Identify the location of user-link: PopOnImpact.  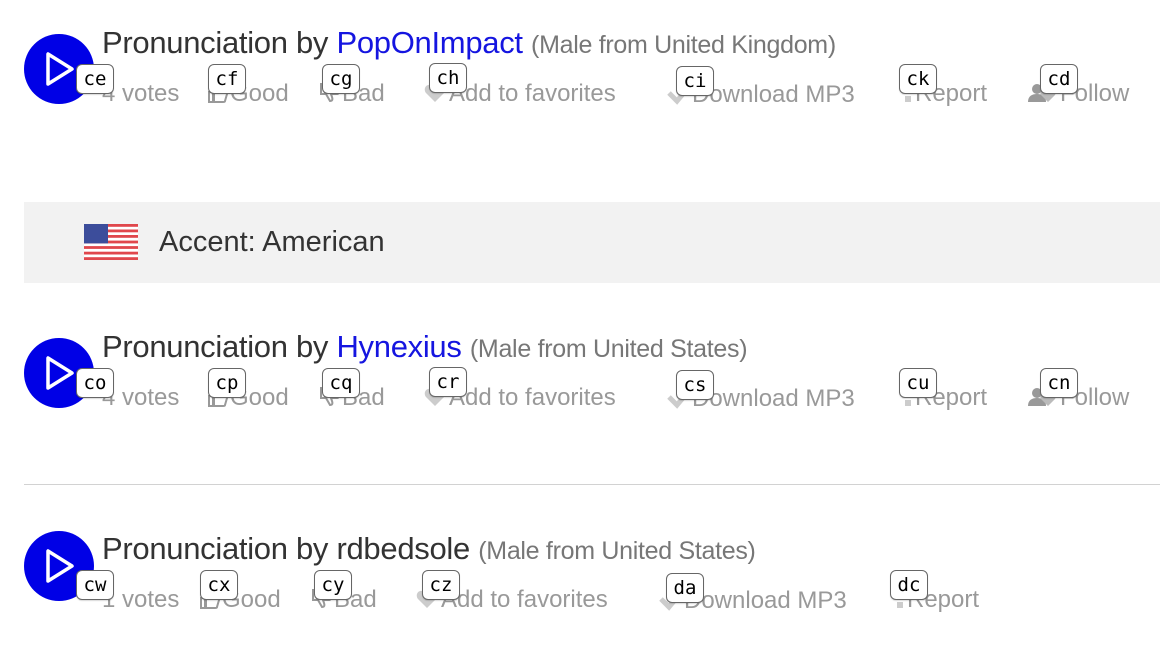
(429, 42).